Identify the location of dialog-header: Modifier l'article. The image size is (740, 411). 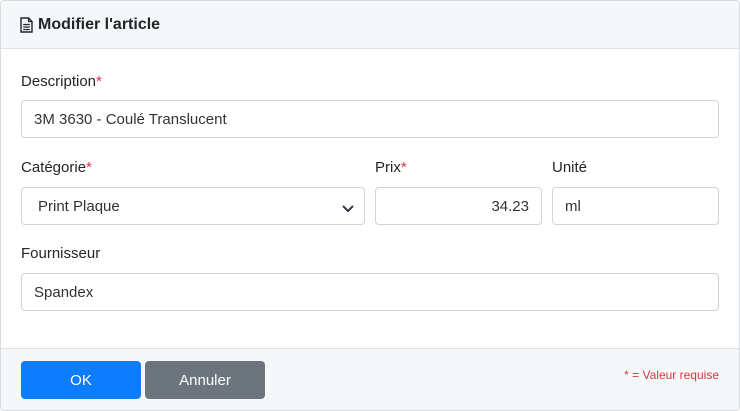
(370, 25).